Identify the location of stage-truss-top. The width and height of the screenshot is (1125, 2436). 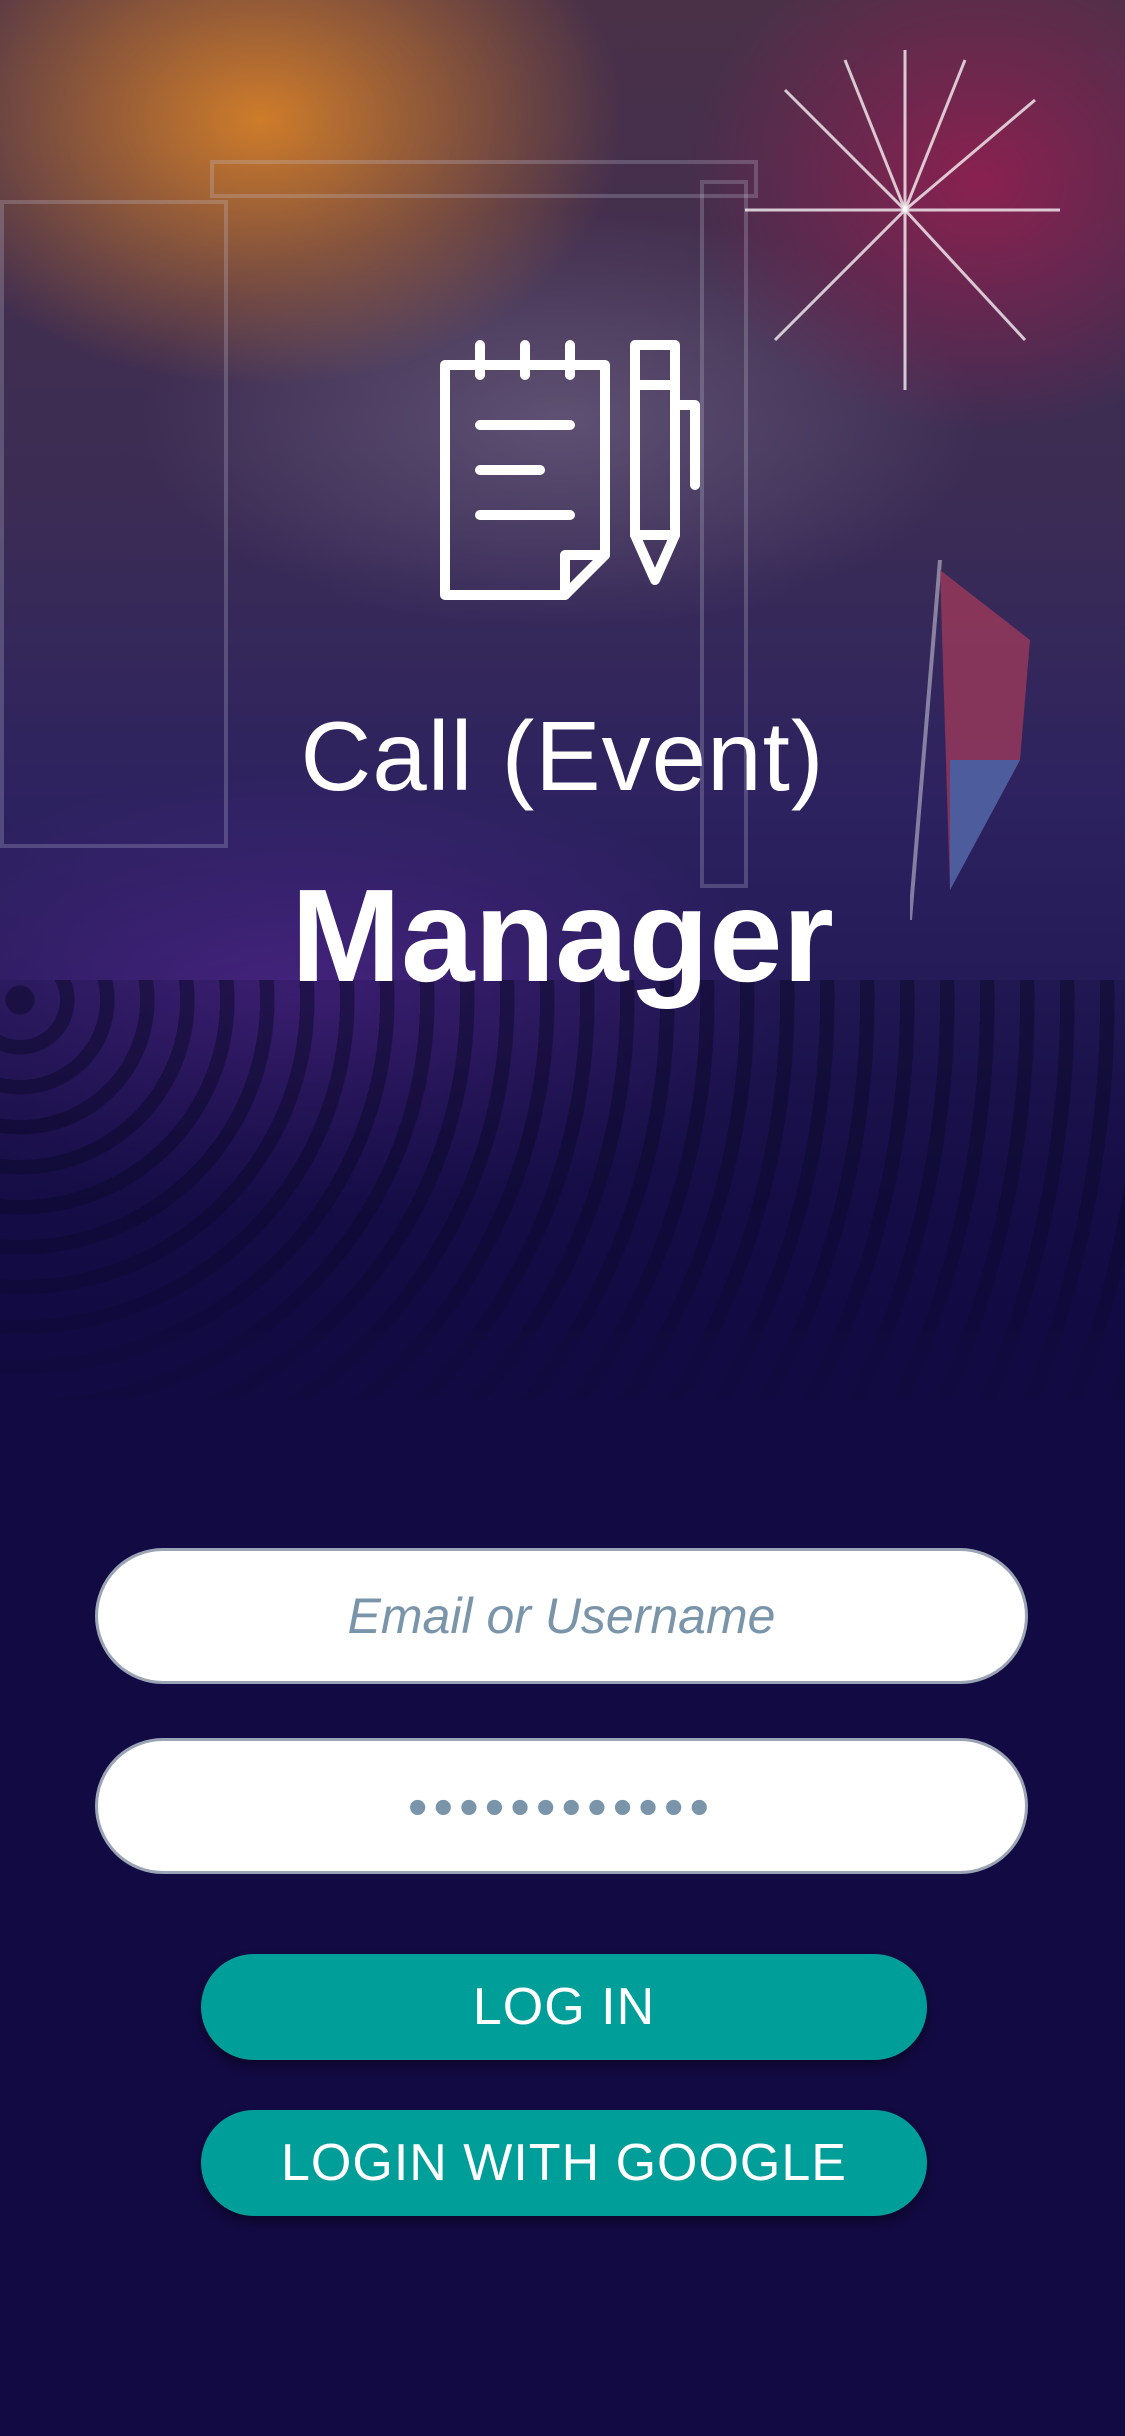
(484, 179).